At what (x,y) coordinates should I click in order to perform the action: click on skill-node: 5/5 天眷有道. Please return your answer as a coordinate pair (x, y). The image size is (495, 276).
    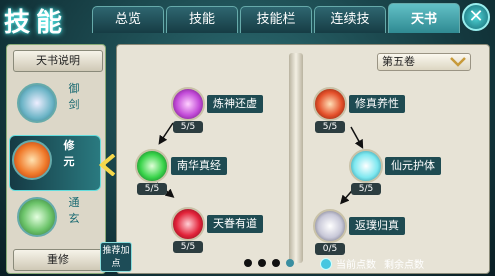
    Looking at the image, I should click on (246, 230).